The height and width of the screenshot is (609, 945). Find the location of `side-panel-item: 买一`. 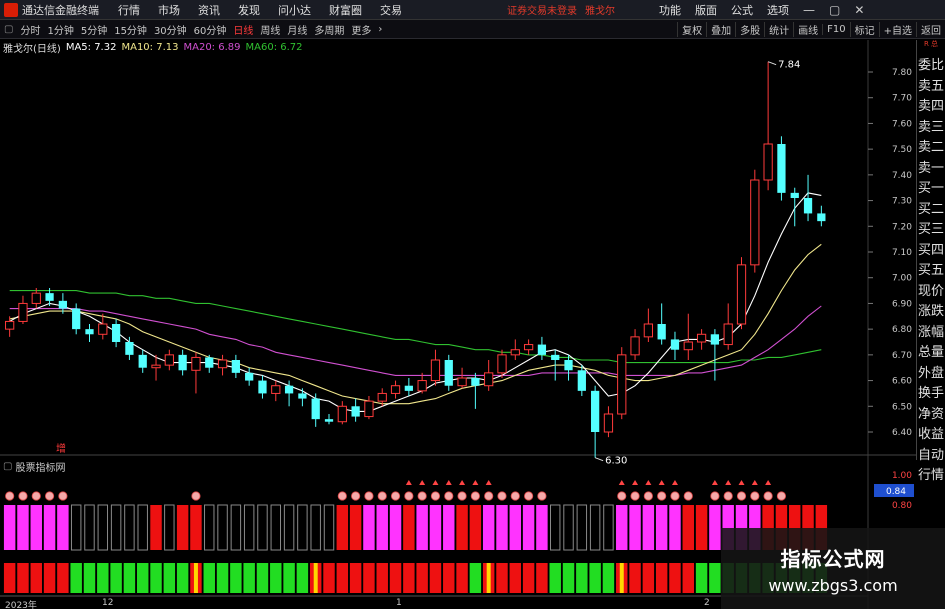

side-panel-item: 买一 is located at coordinates (931, 189).